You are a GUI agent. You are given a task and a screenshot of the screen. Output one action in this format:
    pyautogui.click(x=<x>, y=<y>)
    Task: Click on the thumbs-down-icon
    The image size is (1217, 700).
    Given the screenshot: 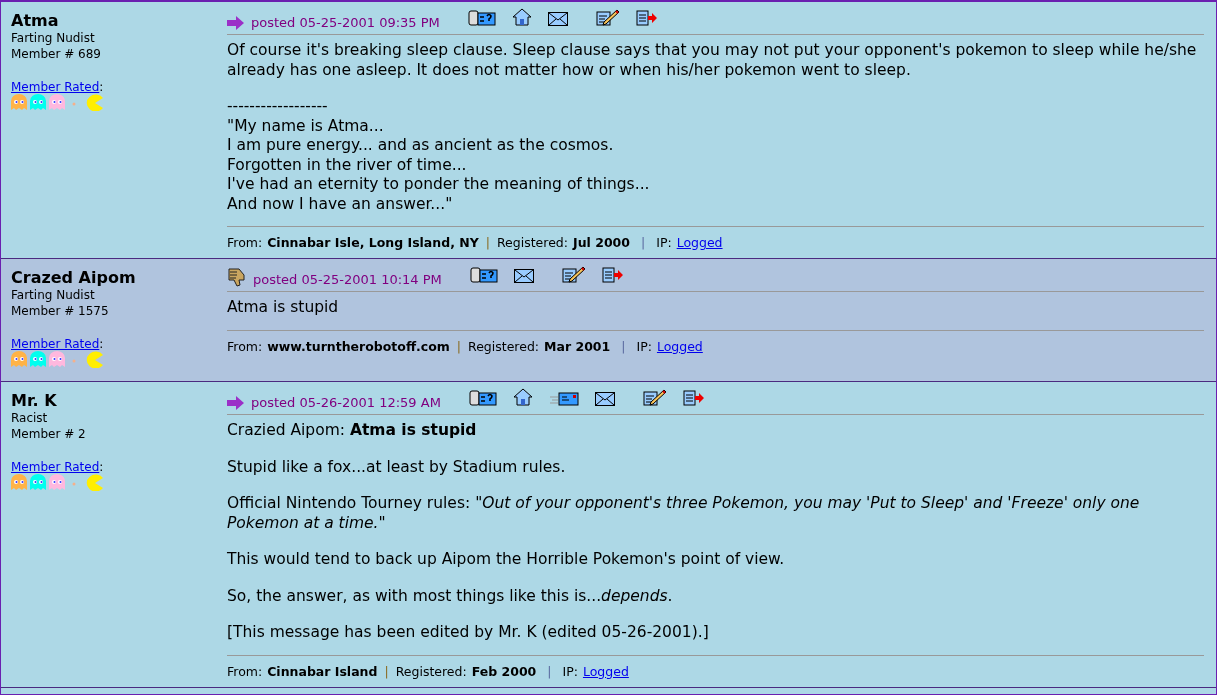 What is the action you would take?
    pyautogui.click(x=237, y=277)
    